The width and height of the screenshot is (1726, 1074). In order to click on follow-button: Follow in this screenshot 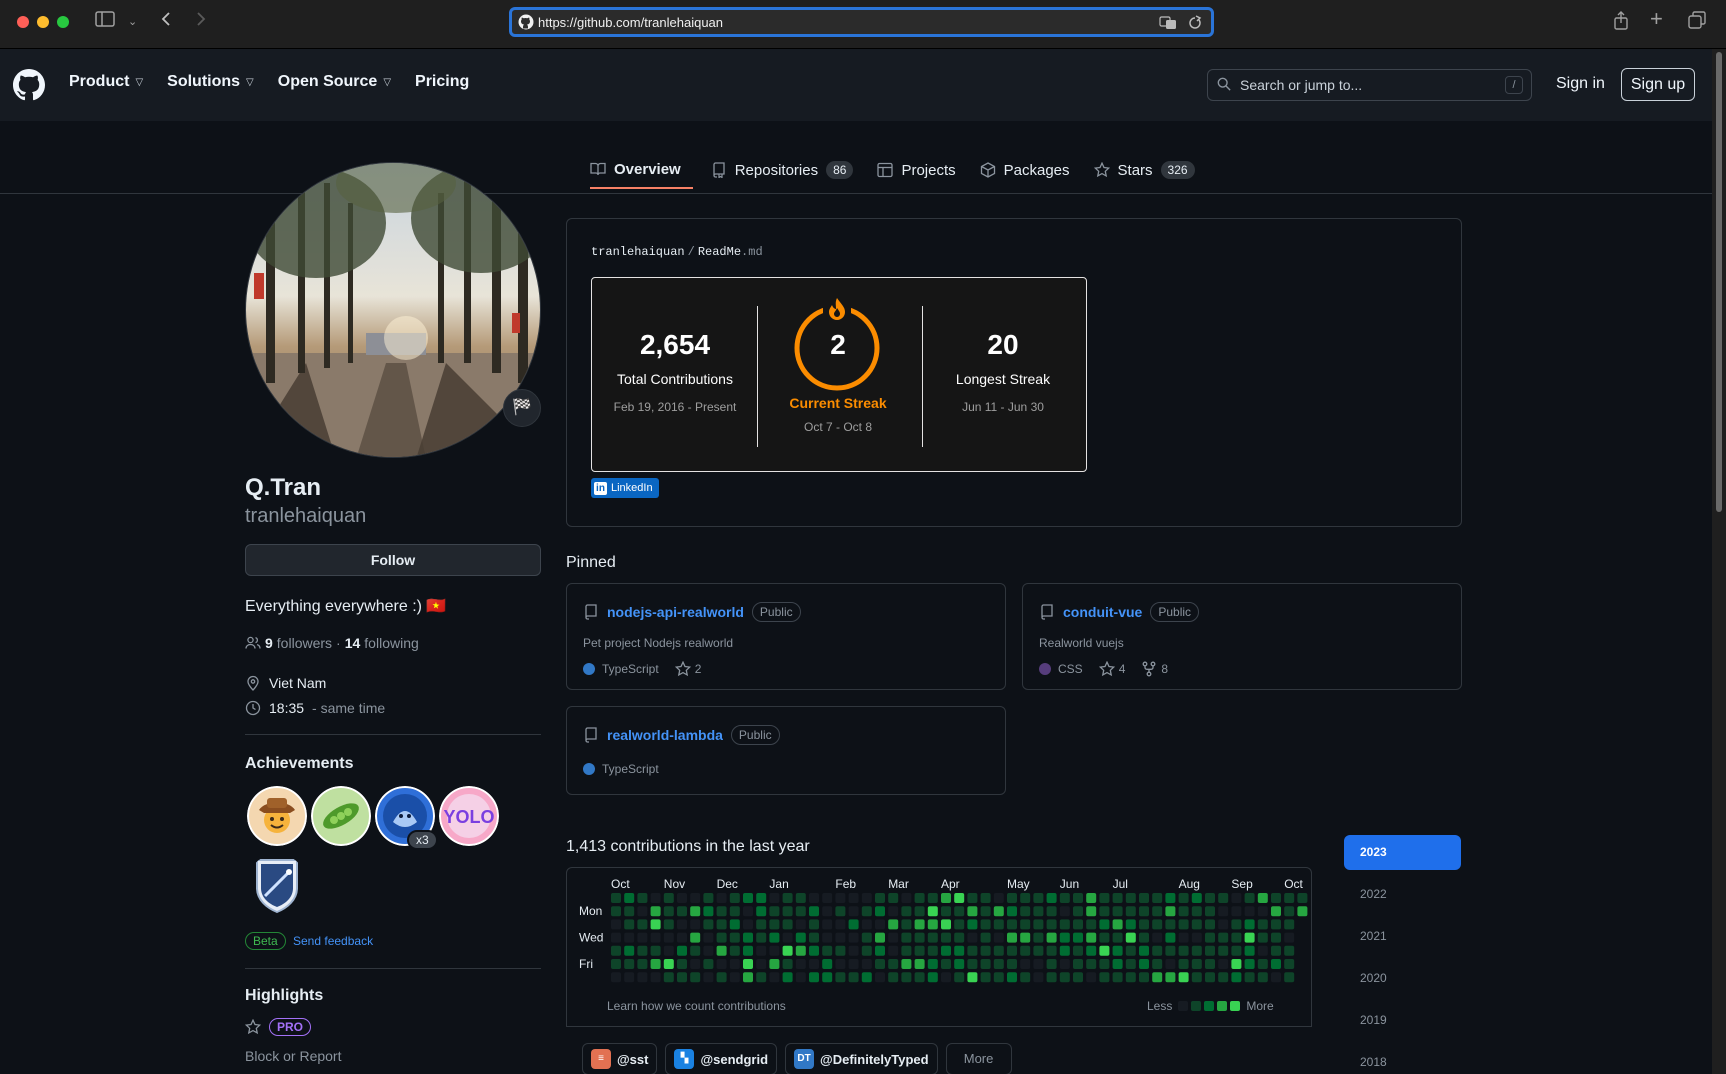, I will do `click(393, 560)`.